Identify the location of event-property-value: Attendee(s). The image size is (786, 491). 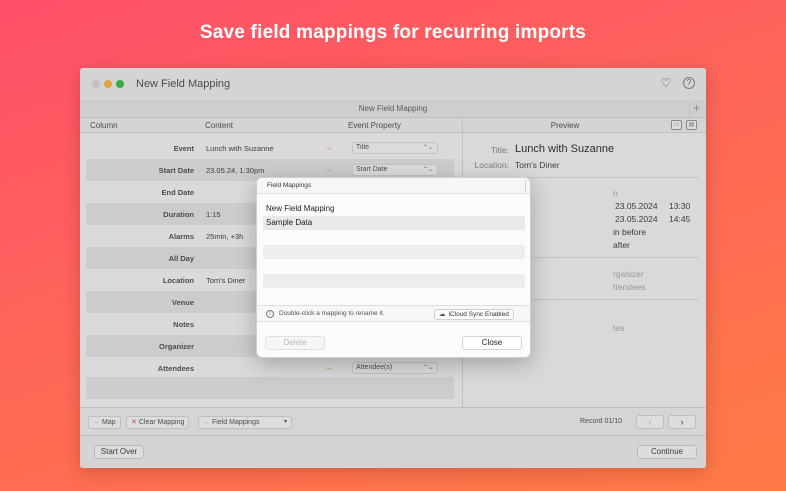
(374, 367).